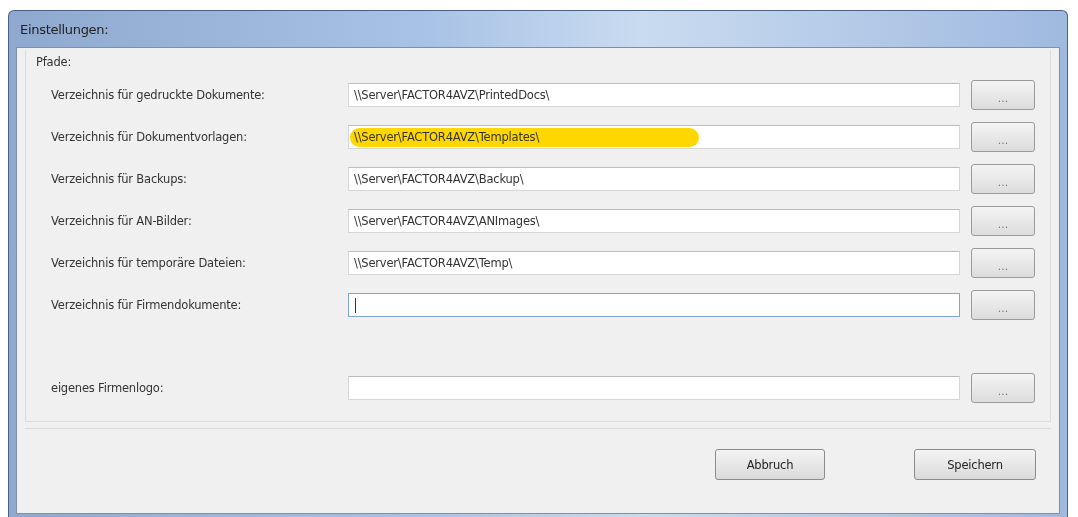  What do you see at coordinates (149, 263) in the screenshot?
I see `field-label: Verzeichnis für temporäre Dateien:` at bounding box center [149, 263].